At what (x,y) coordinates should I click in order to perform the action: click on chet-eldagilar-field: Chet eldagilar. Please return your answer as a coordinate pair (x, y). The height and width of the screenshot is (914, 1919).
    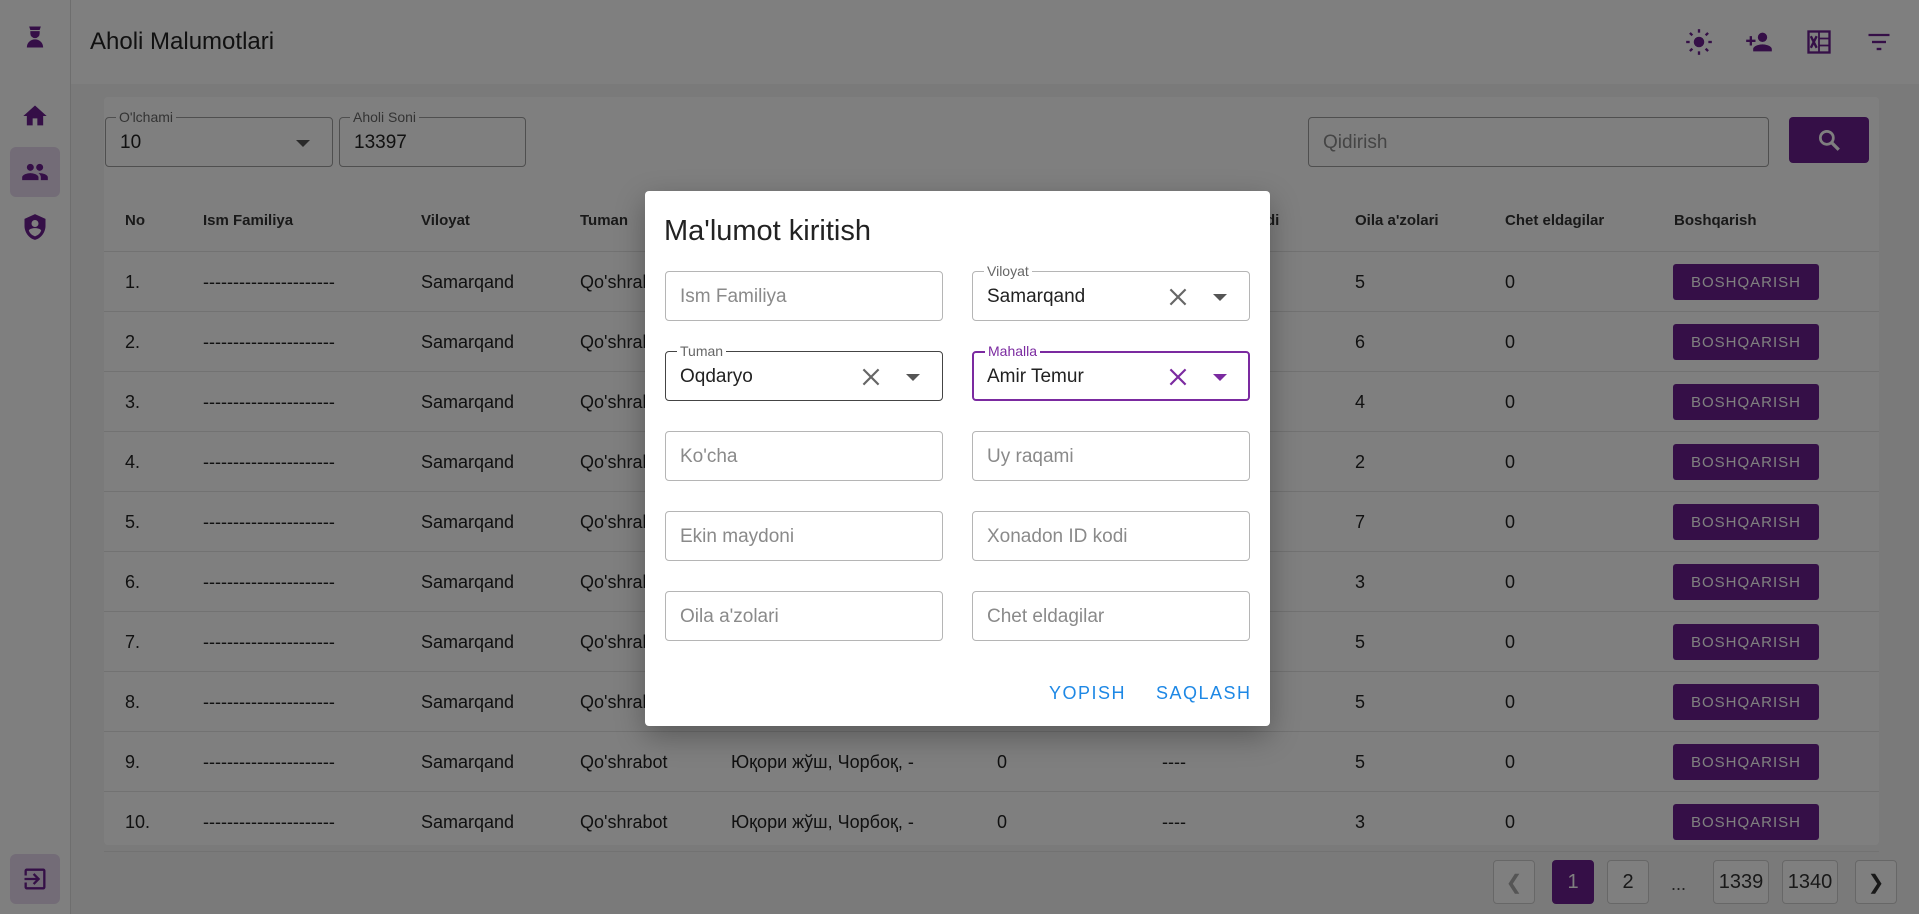
    Looking at the image, I should click on (1111, 616).